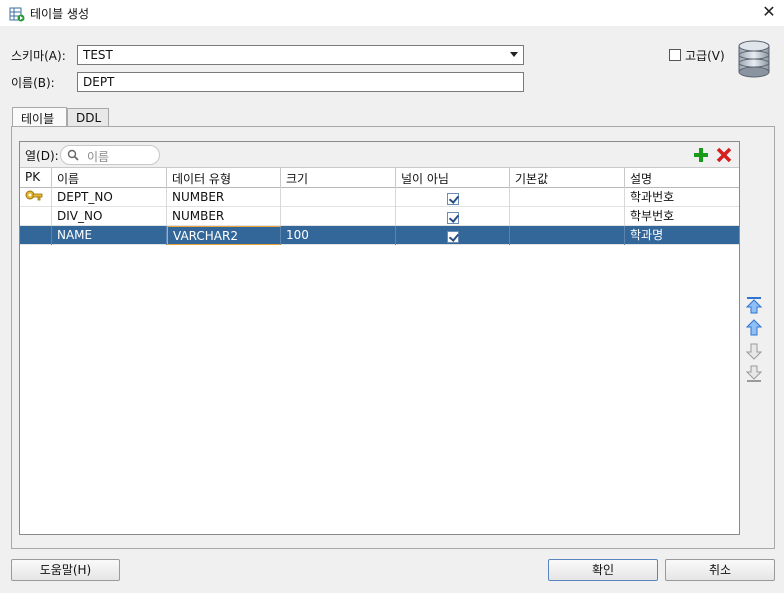 This screenshot has height=593, width=784. I want to click on header-size: 크기, so click(338, 178).